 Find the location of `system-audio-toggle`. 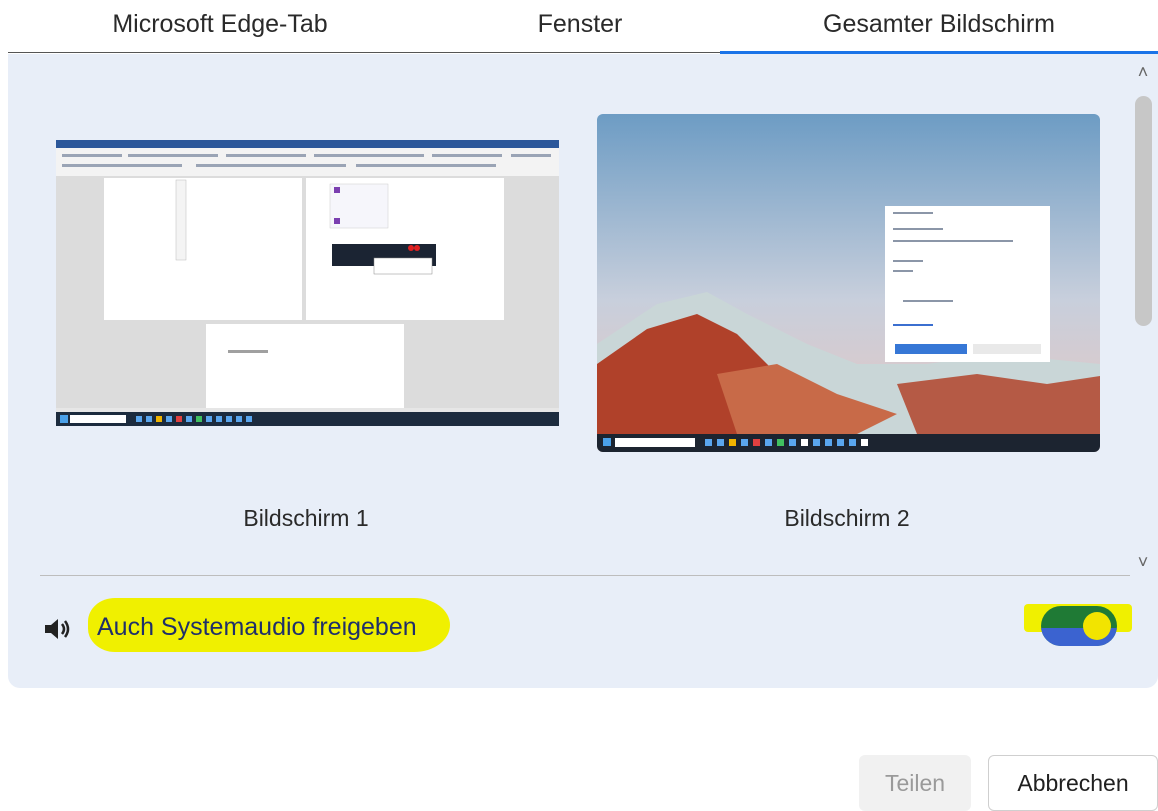

system-audio-toggle is located at coordinates (1079, 626).